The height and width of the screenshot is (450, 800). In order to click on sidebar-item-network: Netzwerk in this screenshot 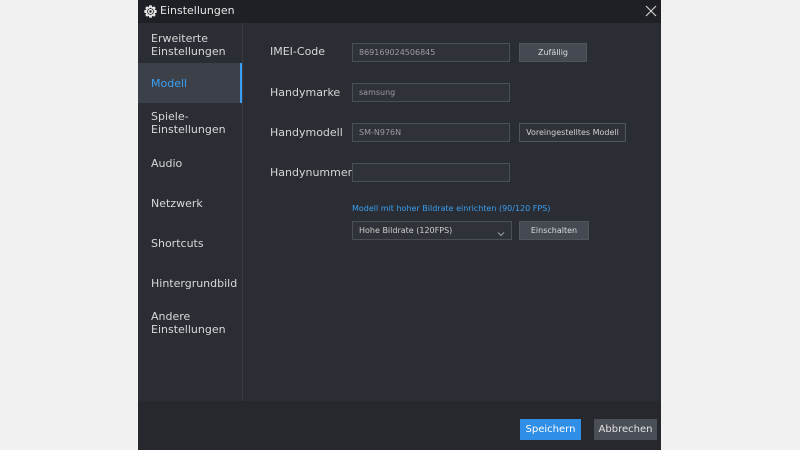, I will do `click(190, 203)`.